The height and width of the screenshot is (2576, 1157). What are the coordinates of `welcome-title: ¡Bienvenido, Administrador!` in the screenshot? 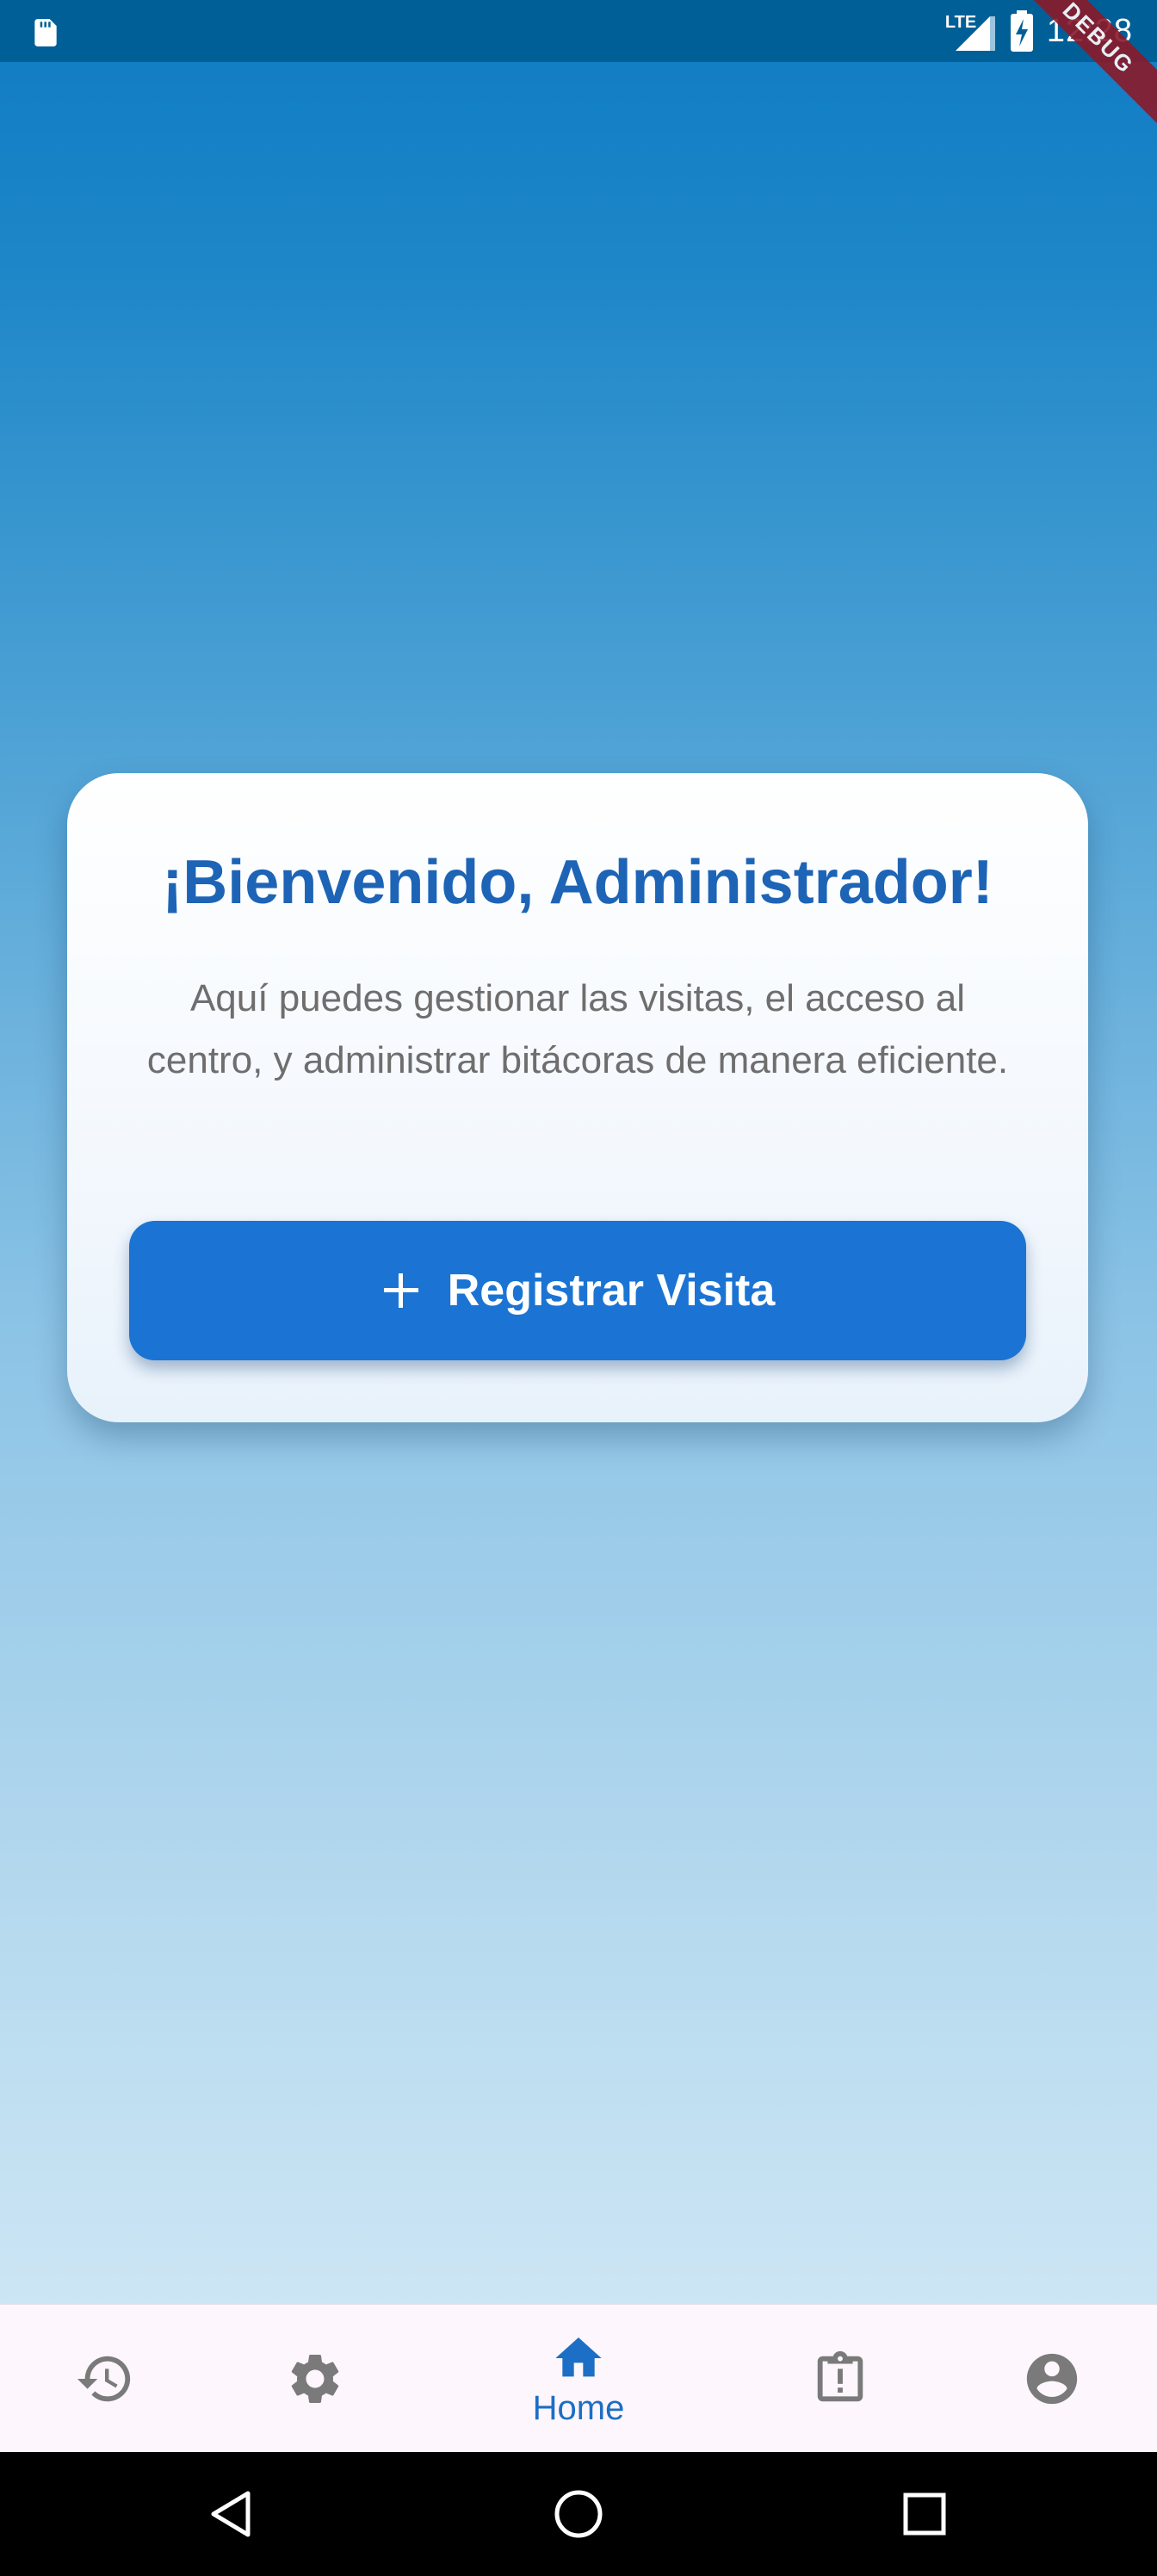 It's located at (578, 882).